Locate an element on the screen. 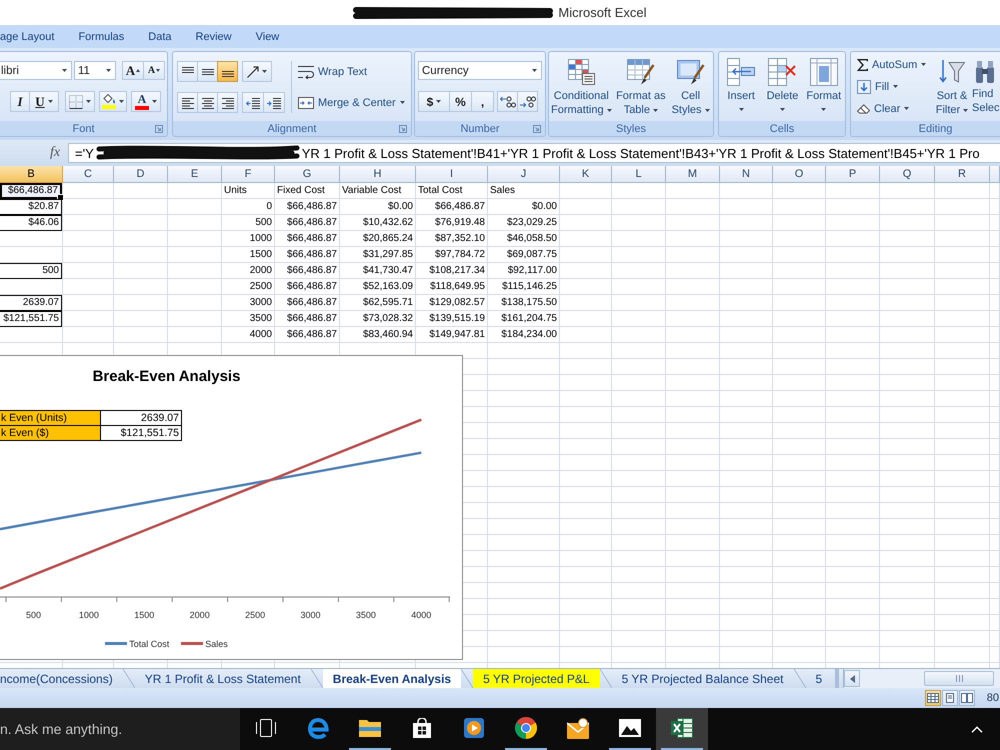 The height and width of the screenshot is (750, 1000). column-header: H is located at coordinates (378, 174).